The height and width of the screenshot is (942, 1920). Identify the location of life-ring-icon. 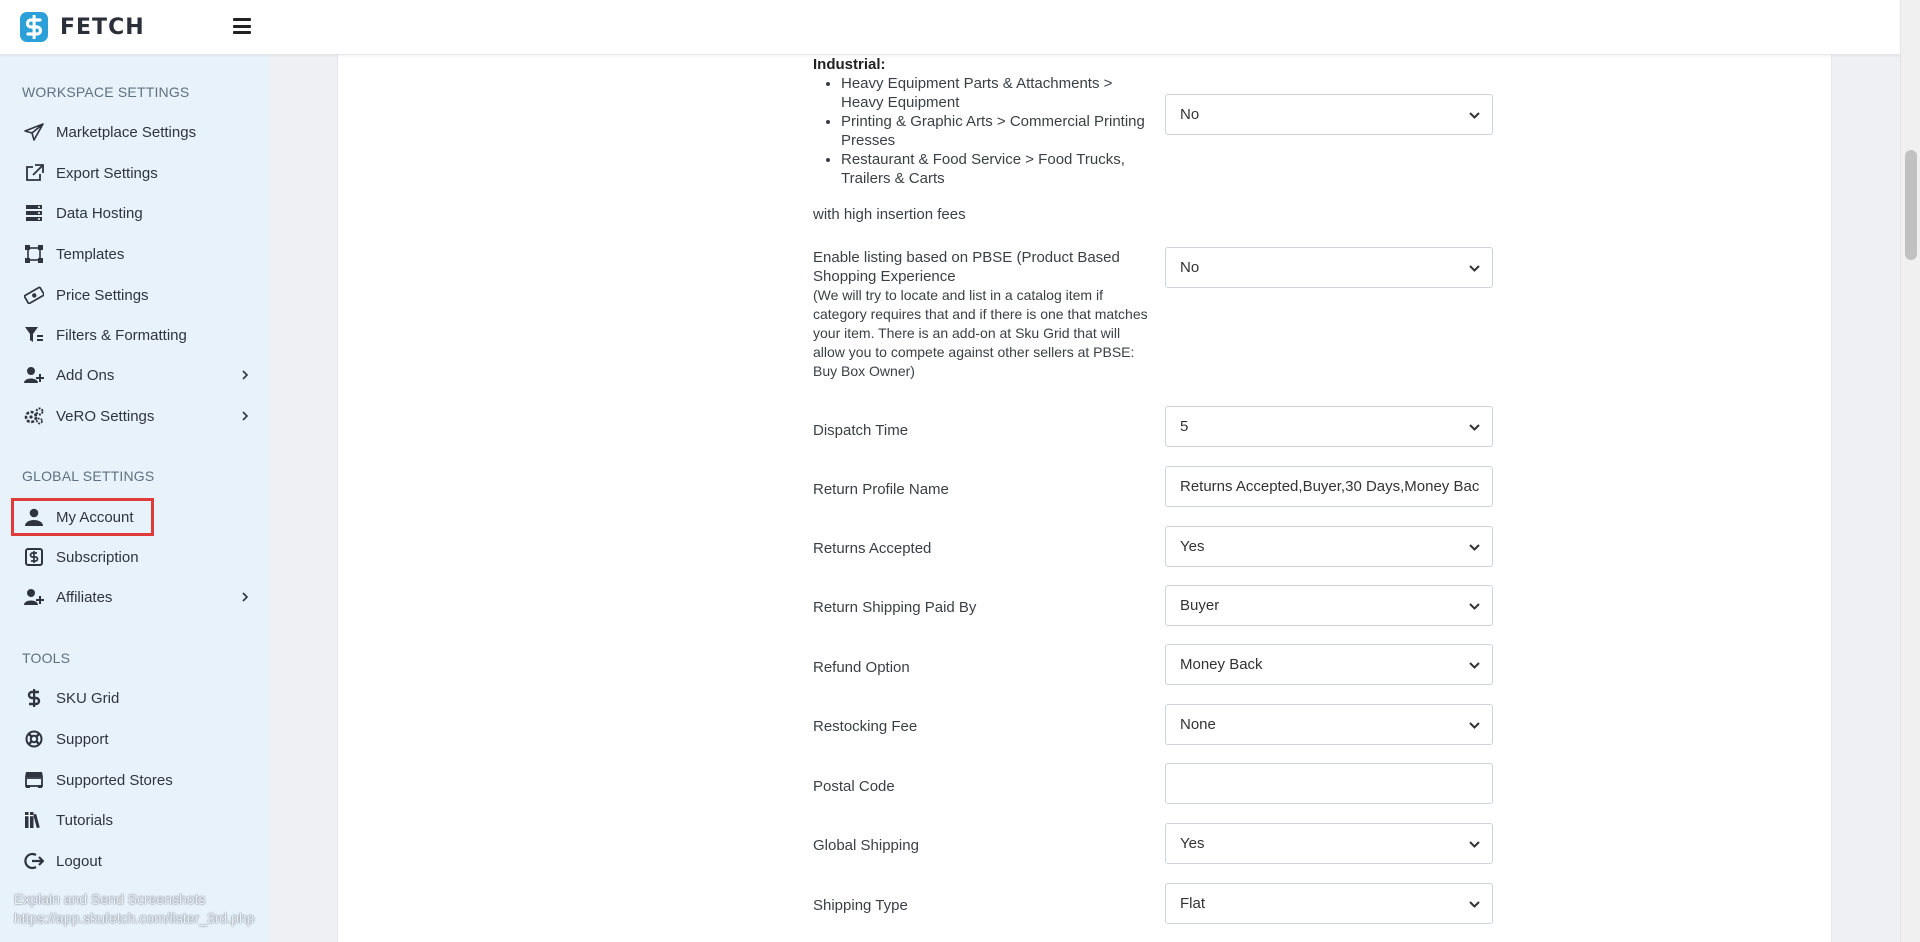
(34, 739).